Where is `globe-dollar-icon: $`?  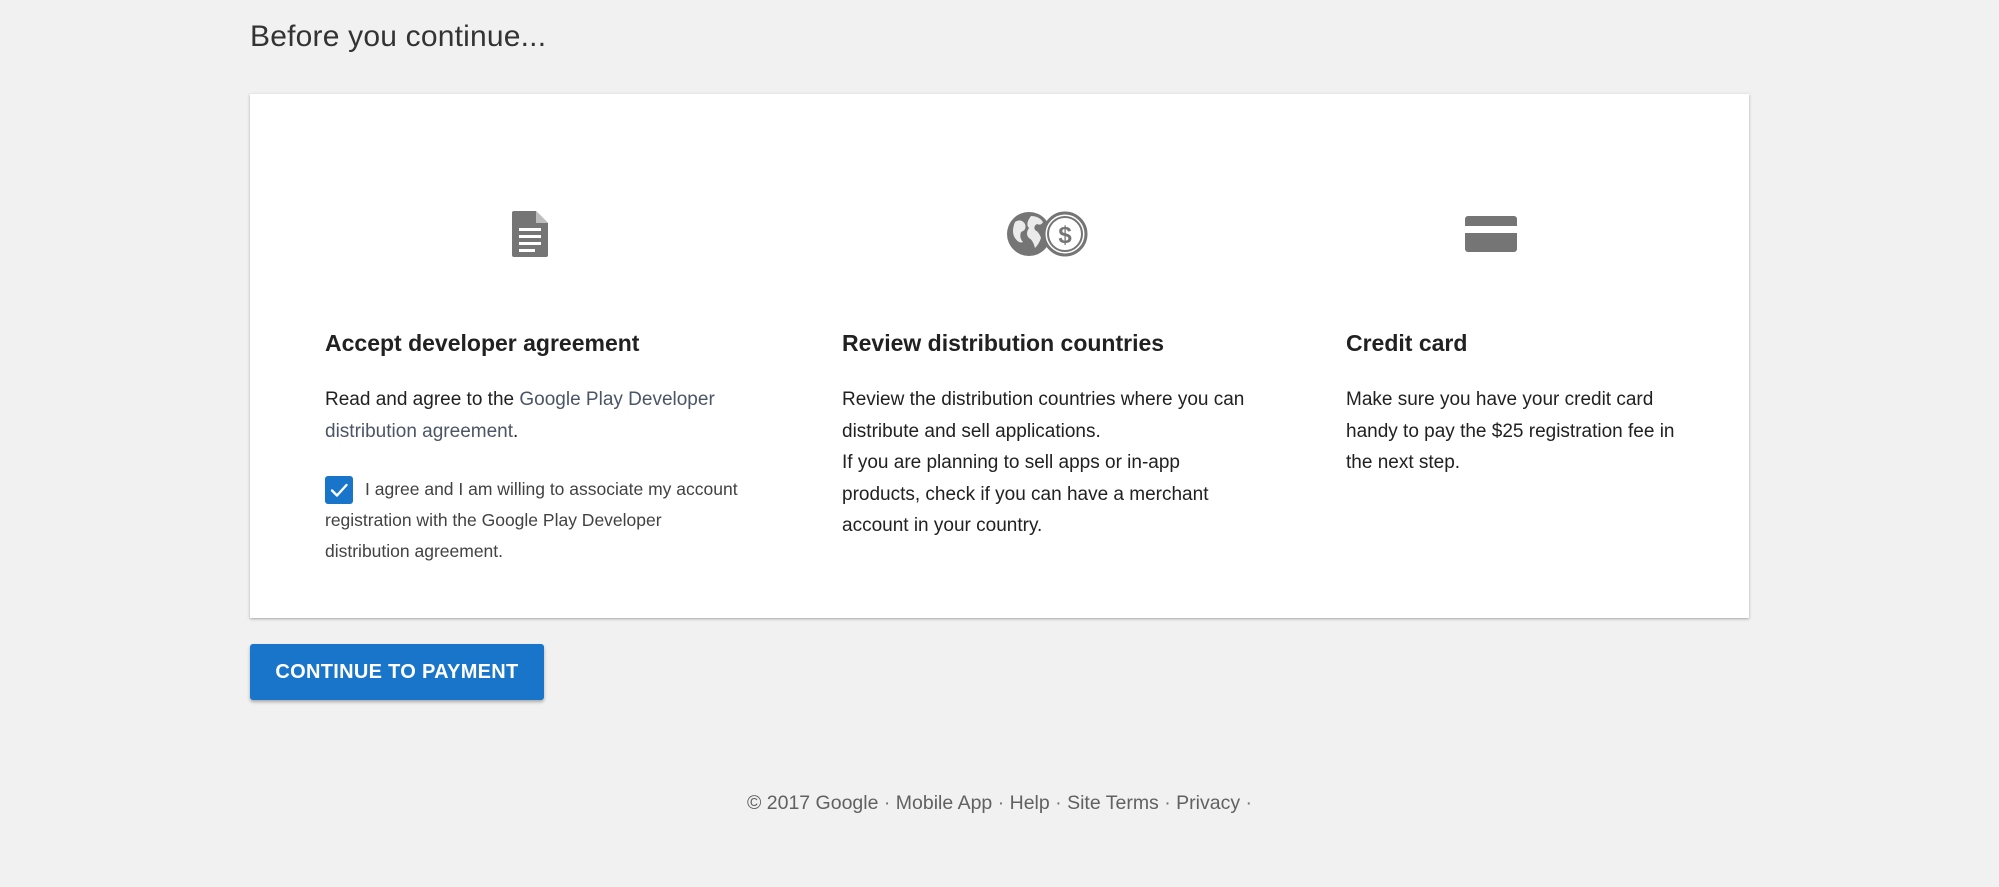
globe-dollar-icon: $ is located at coordinates (1047, 234).